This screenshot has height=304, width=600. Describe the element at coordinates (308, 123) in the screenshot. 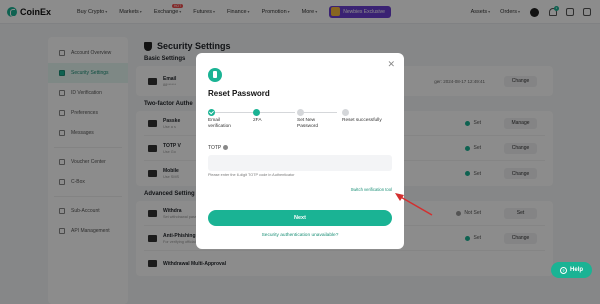

I see `step-label: Set New Password` at that location.